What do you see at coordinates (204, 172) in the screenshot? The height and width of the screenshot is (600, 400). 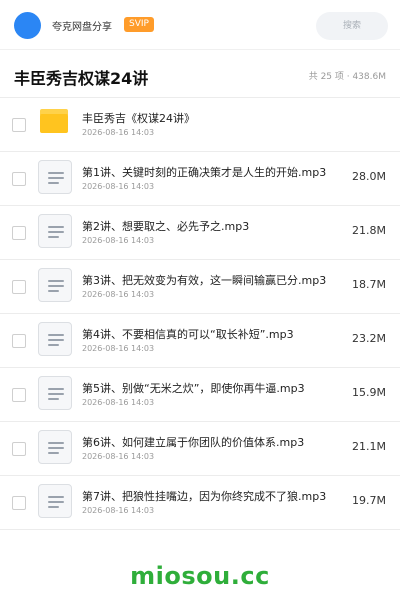 I see `item-name: 第1讲、关键时刻的正确决策才是人生的开始.mp3` at bounding box center [204, 172].